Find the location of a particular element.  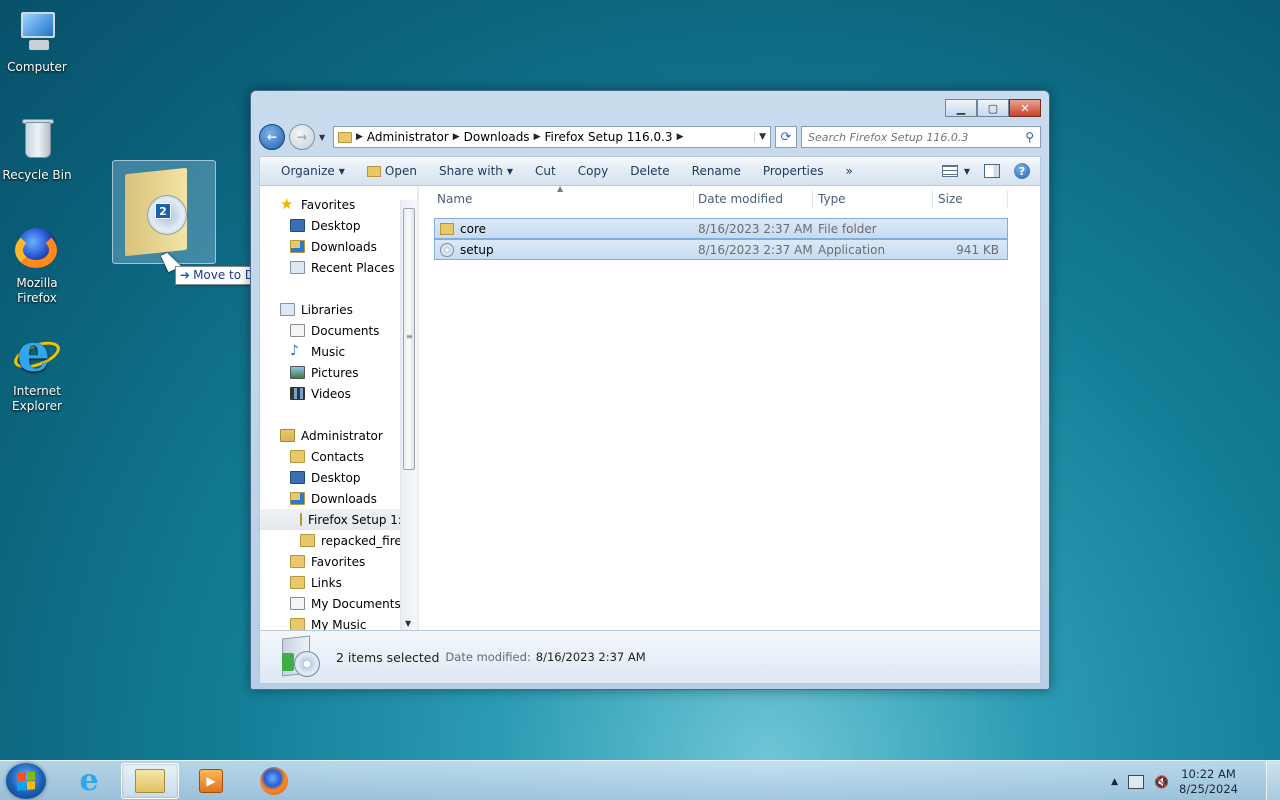

nav-user-desktop: Desktop is located at coordinates (325, 477).